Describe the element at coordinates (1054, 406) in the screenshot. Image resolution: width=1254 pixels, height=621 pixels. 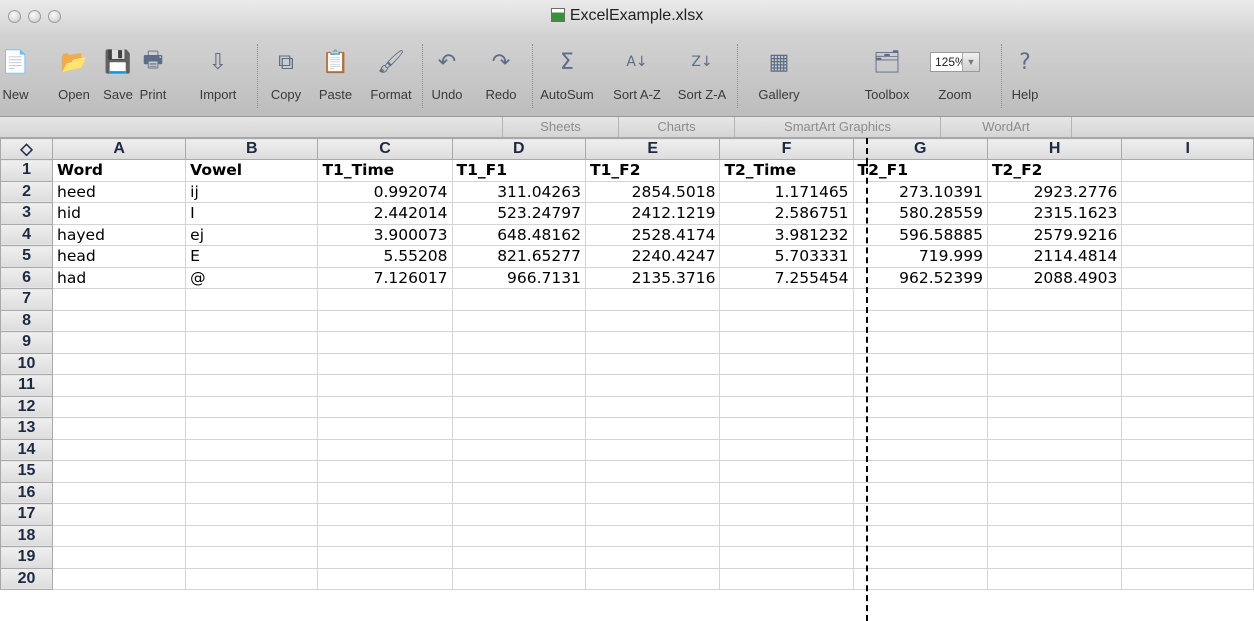
I see `cell-h12` at that location.